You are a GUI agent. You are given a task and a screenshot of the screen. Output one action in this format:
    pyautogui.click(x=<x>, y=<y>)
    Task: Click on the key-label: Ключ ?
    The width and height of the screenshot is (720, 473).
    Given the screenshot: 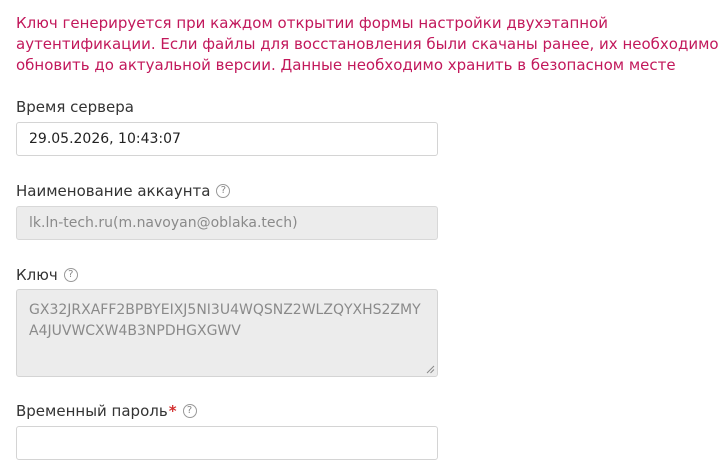 What is the action you would take?
    pyautogui.click(x=47, y=275)
    